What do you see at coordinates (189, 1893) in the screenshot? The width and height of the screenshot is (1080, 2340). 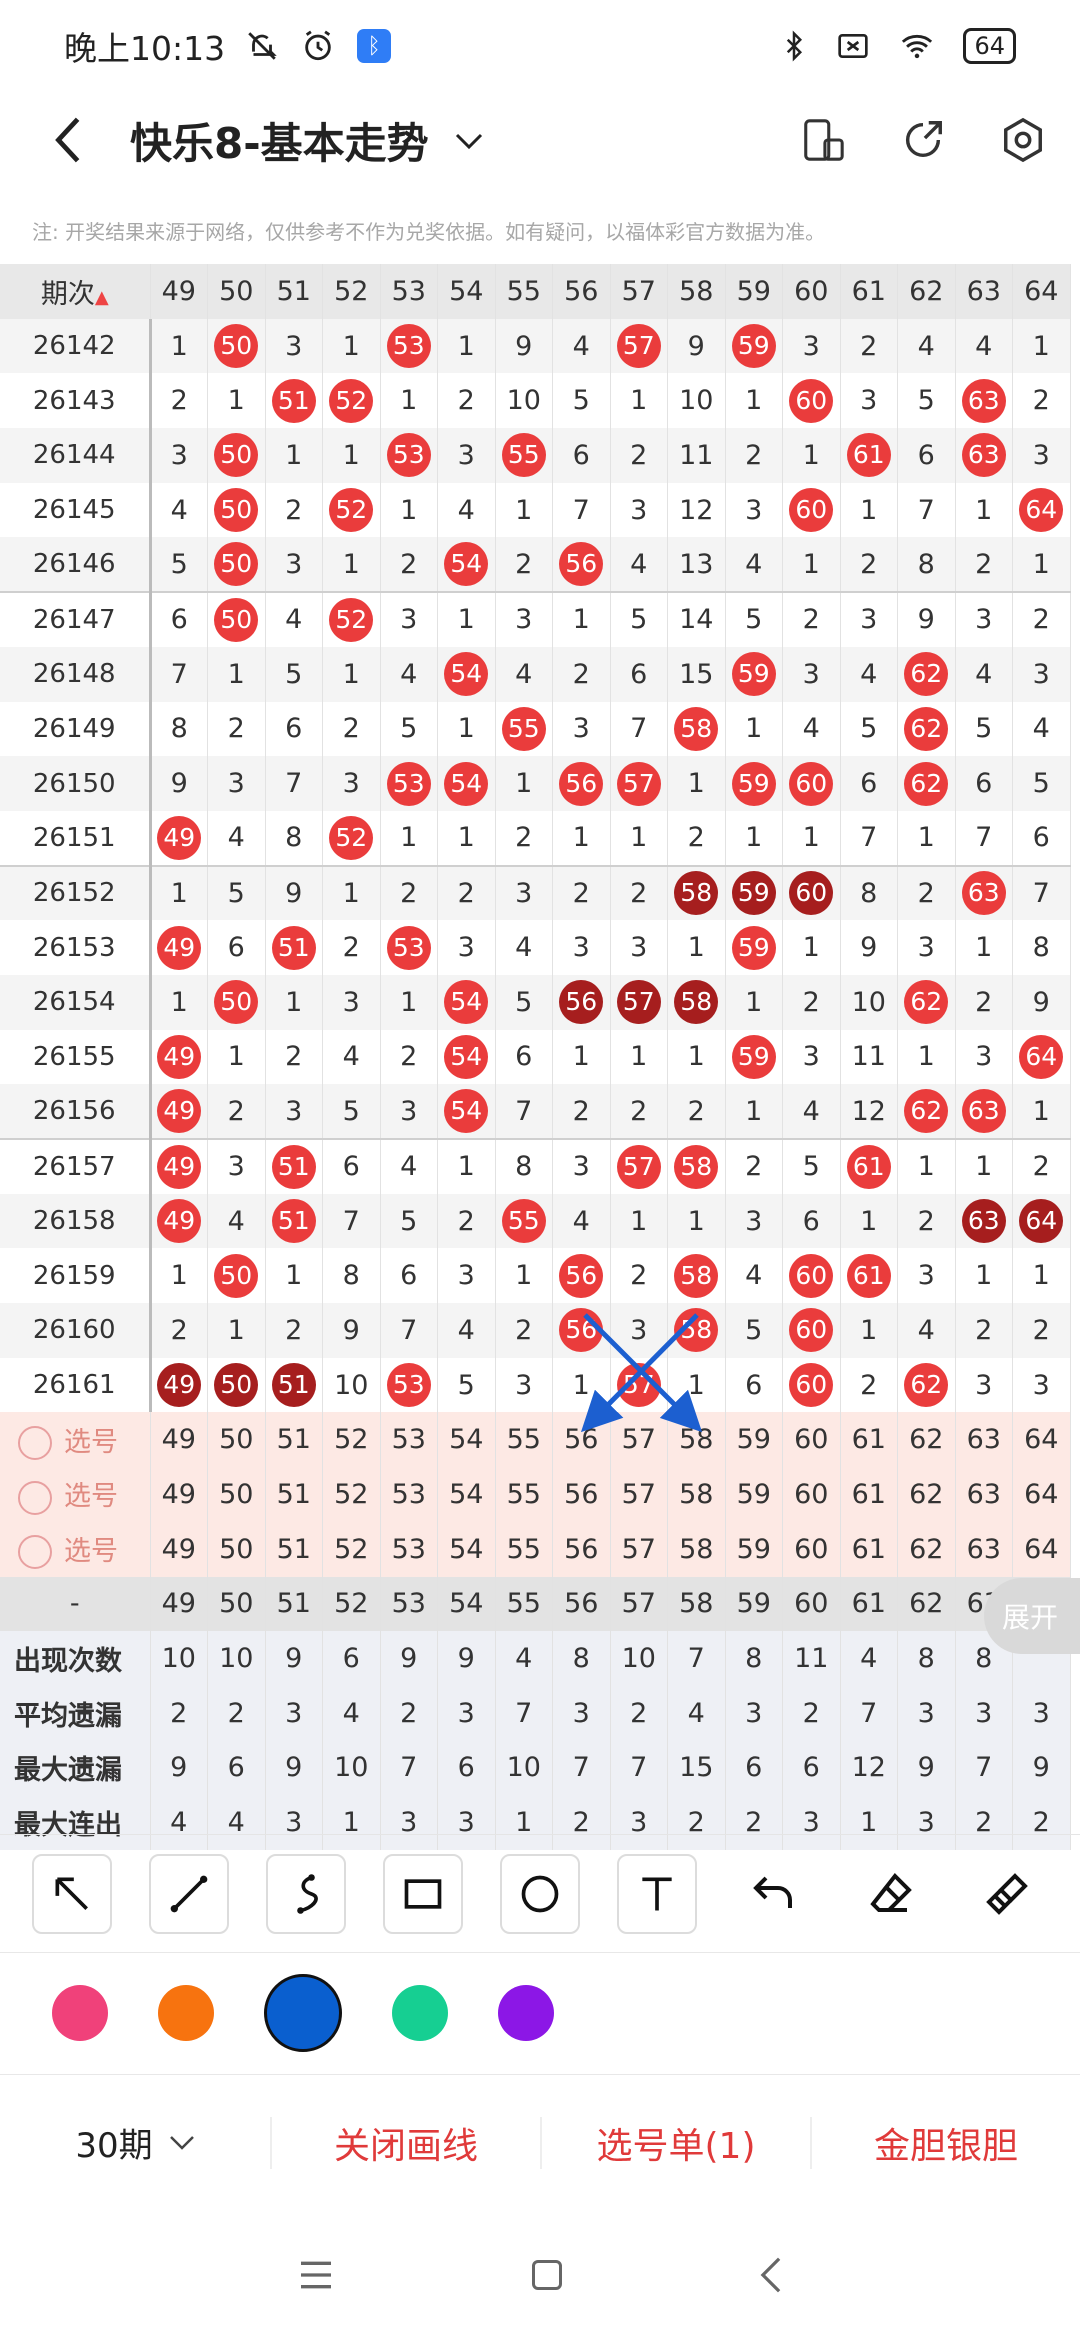 I see `tool-line` at bounding box center [189, 1893].